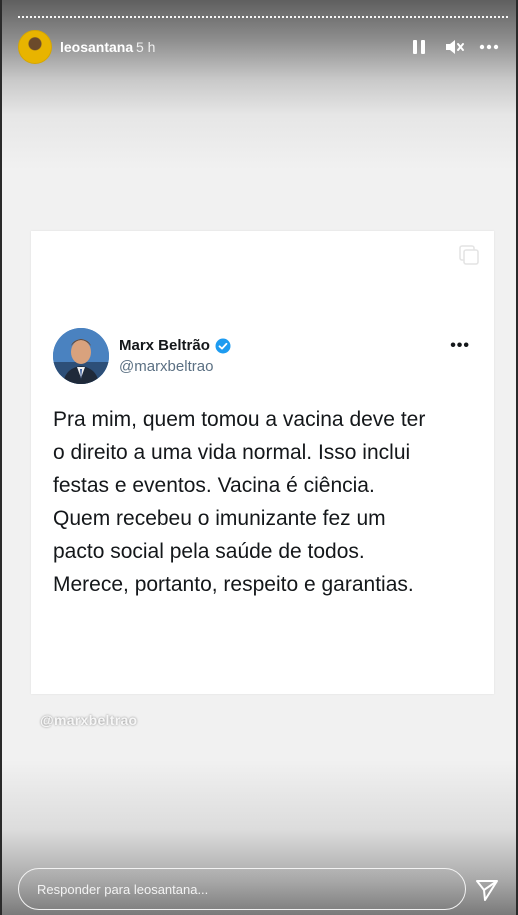  What do you see at coordinates (419, 47) in the screenshot?
I see `pause-icon` at bounding box center [419, 47].